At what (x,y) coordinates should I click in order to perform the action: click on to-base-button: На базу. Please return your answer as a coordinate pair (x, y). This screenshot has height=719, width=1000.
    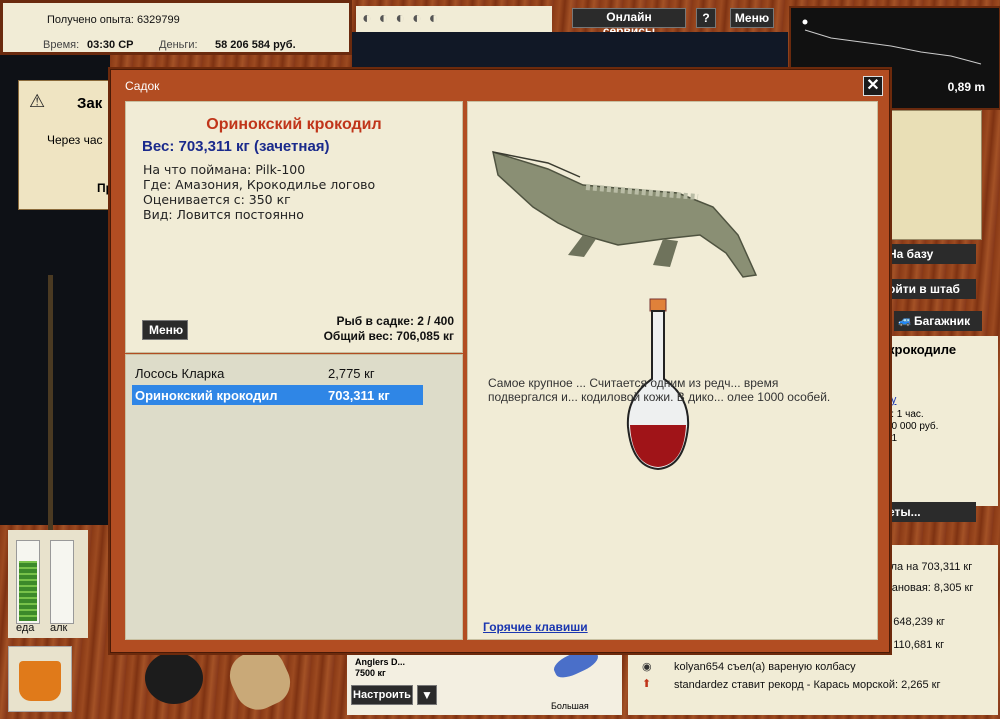
    Looking at the image, I should click on (928, 254).